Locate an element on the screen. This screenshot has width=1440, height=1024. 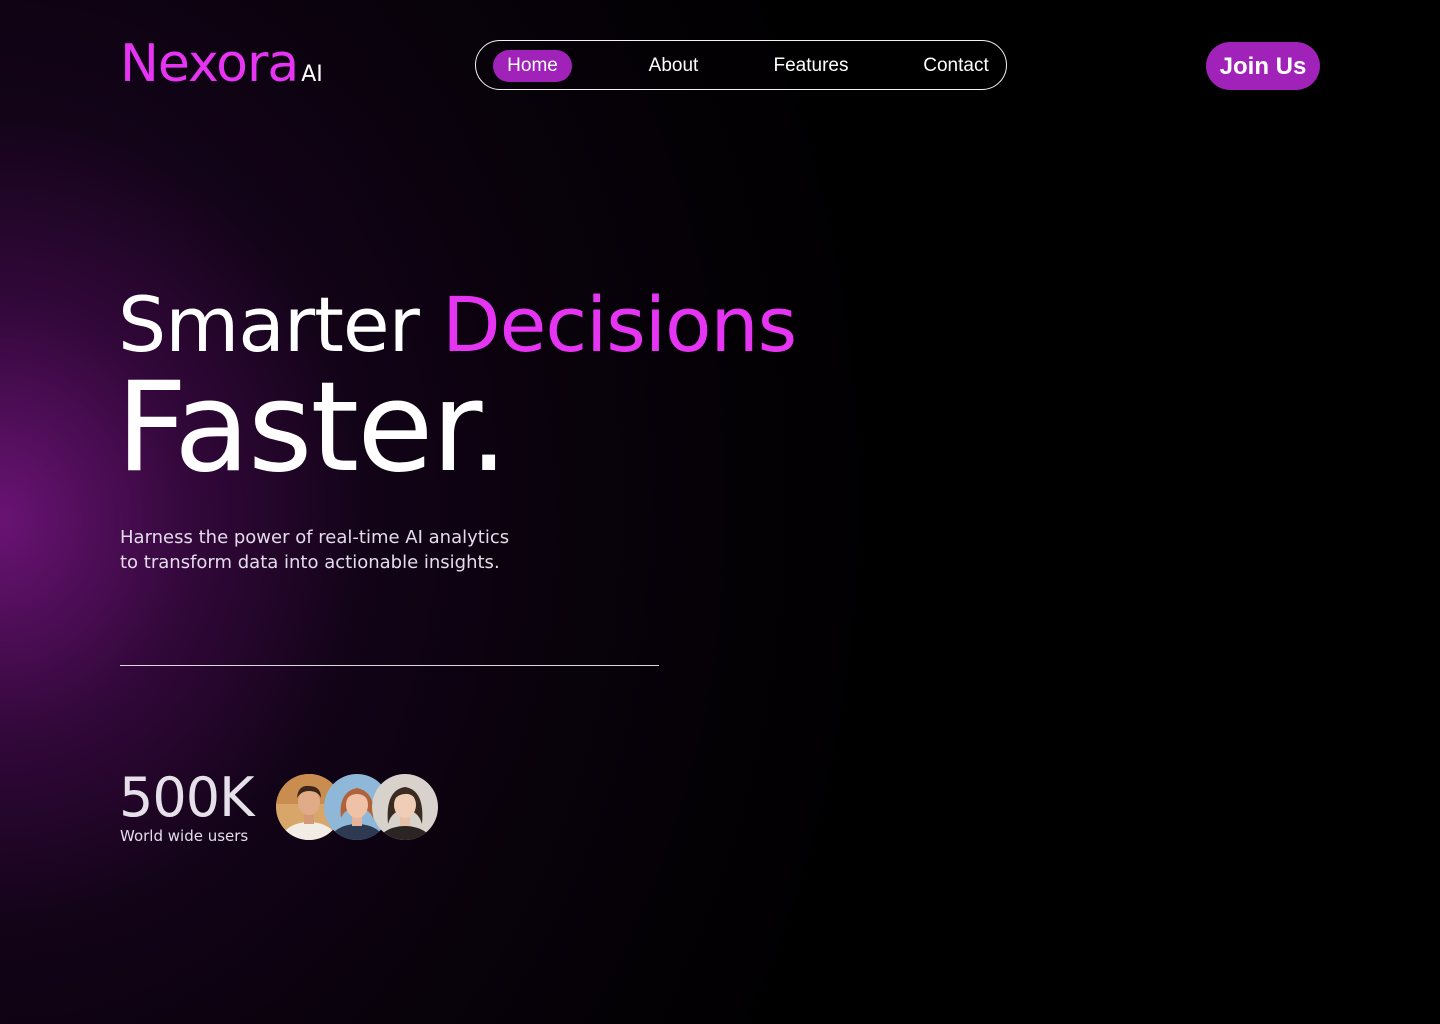
join-us-button: Join Us is located at coordinates (1263, 66).